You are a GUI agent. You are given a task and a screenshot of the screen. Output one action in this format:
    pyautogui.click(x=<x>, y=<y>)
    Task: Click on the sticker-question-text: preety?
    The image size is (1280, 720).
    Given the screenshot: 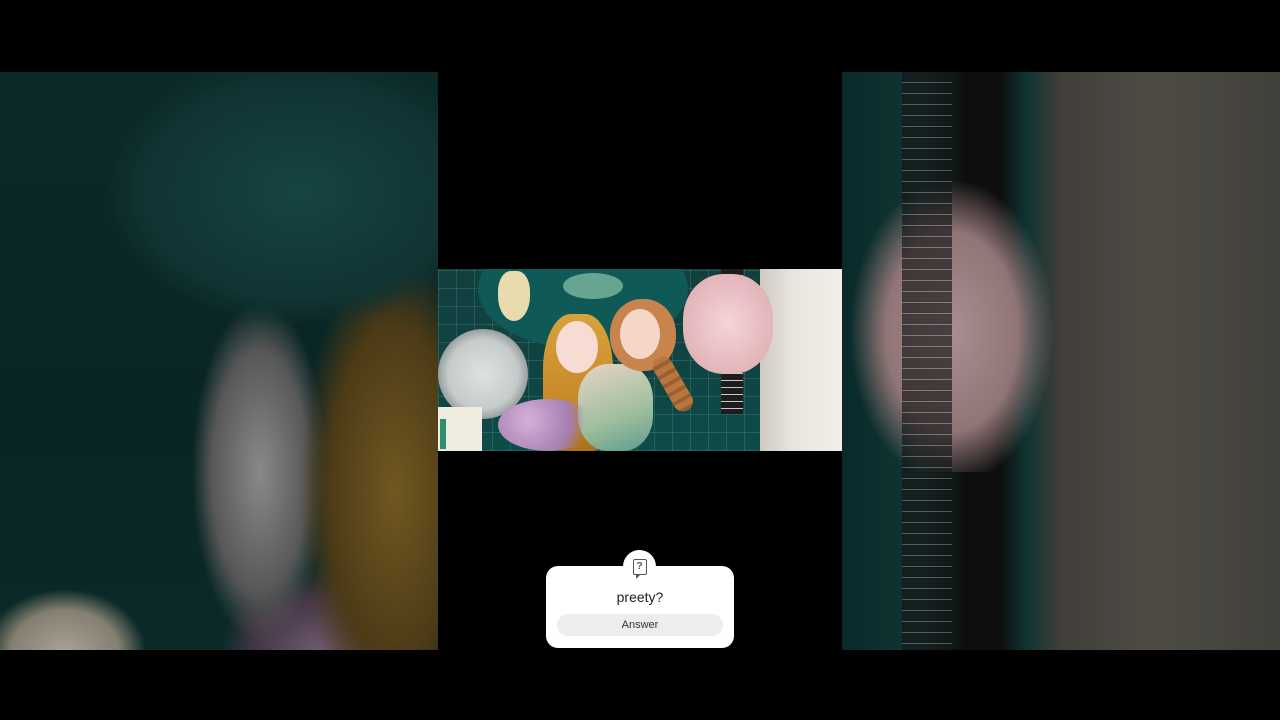 What is the action you would take?
    pyautogui.click(x=640, y=597)
    